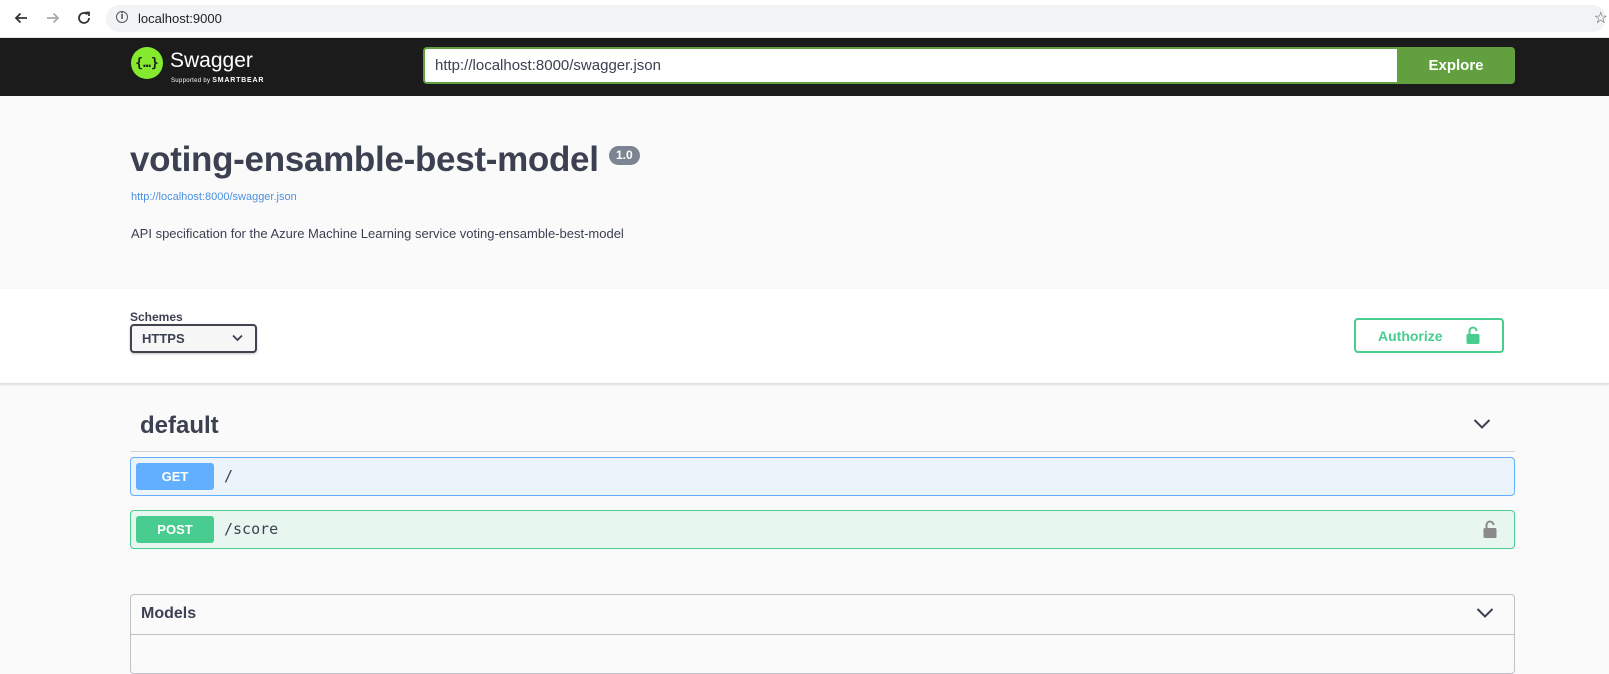 The image size is (1609, 674). I want to click on unlocked-lock-icon, so click(1473, 335).